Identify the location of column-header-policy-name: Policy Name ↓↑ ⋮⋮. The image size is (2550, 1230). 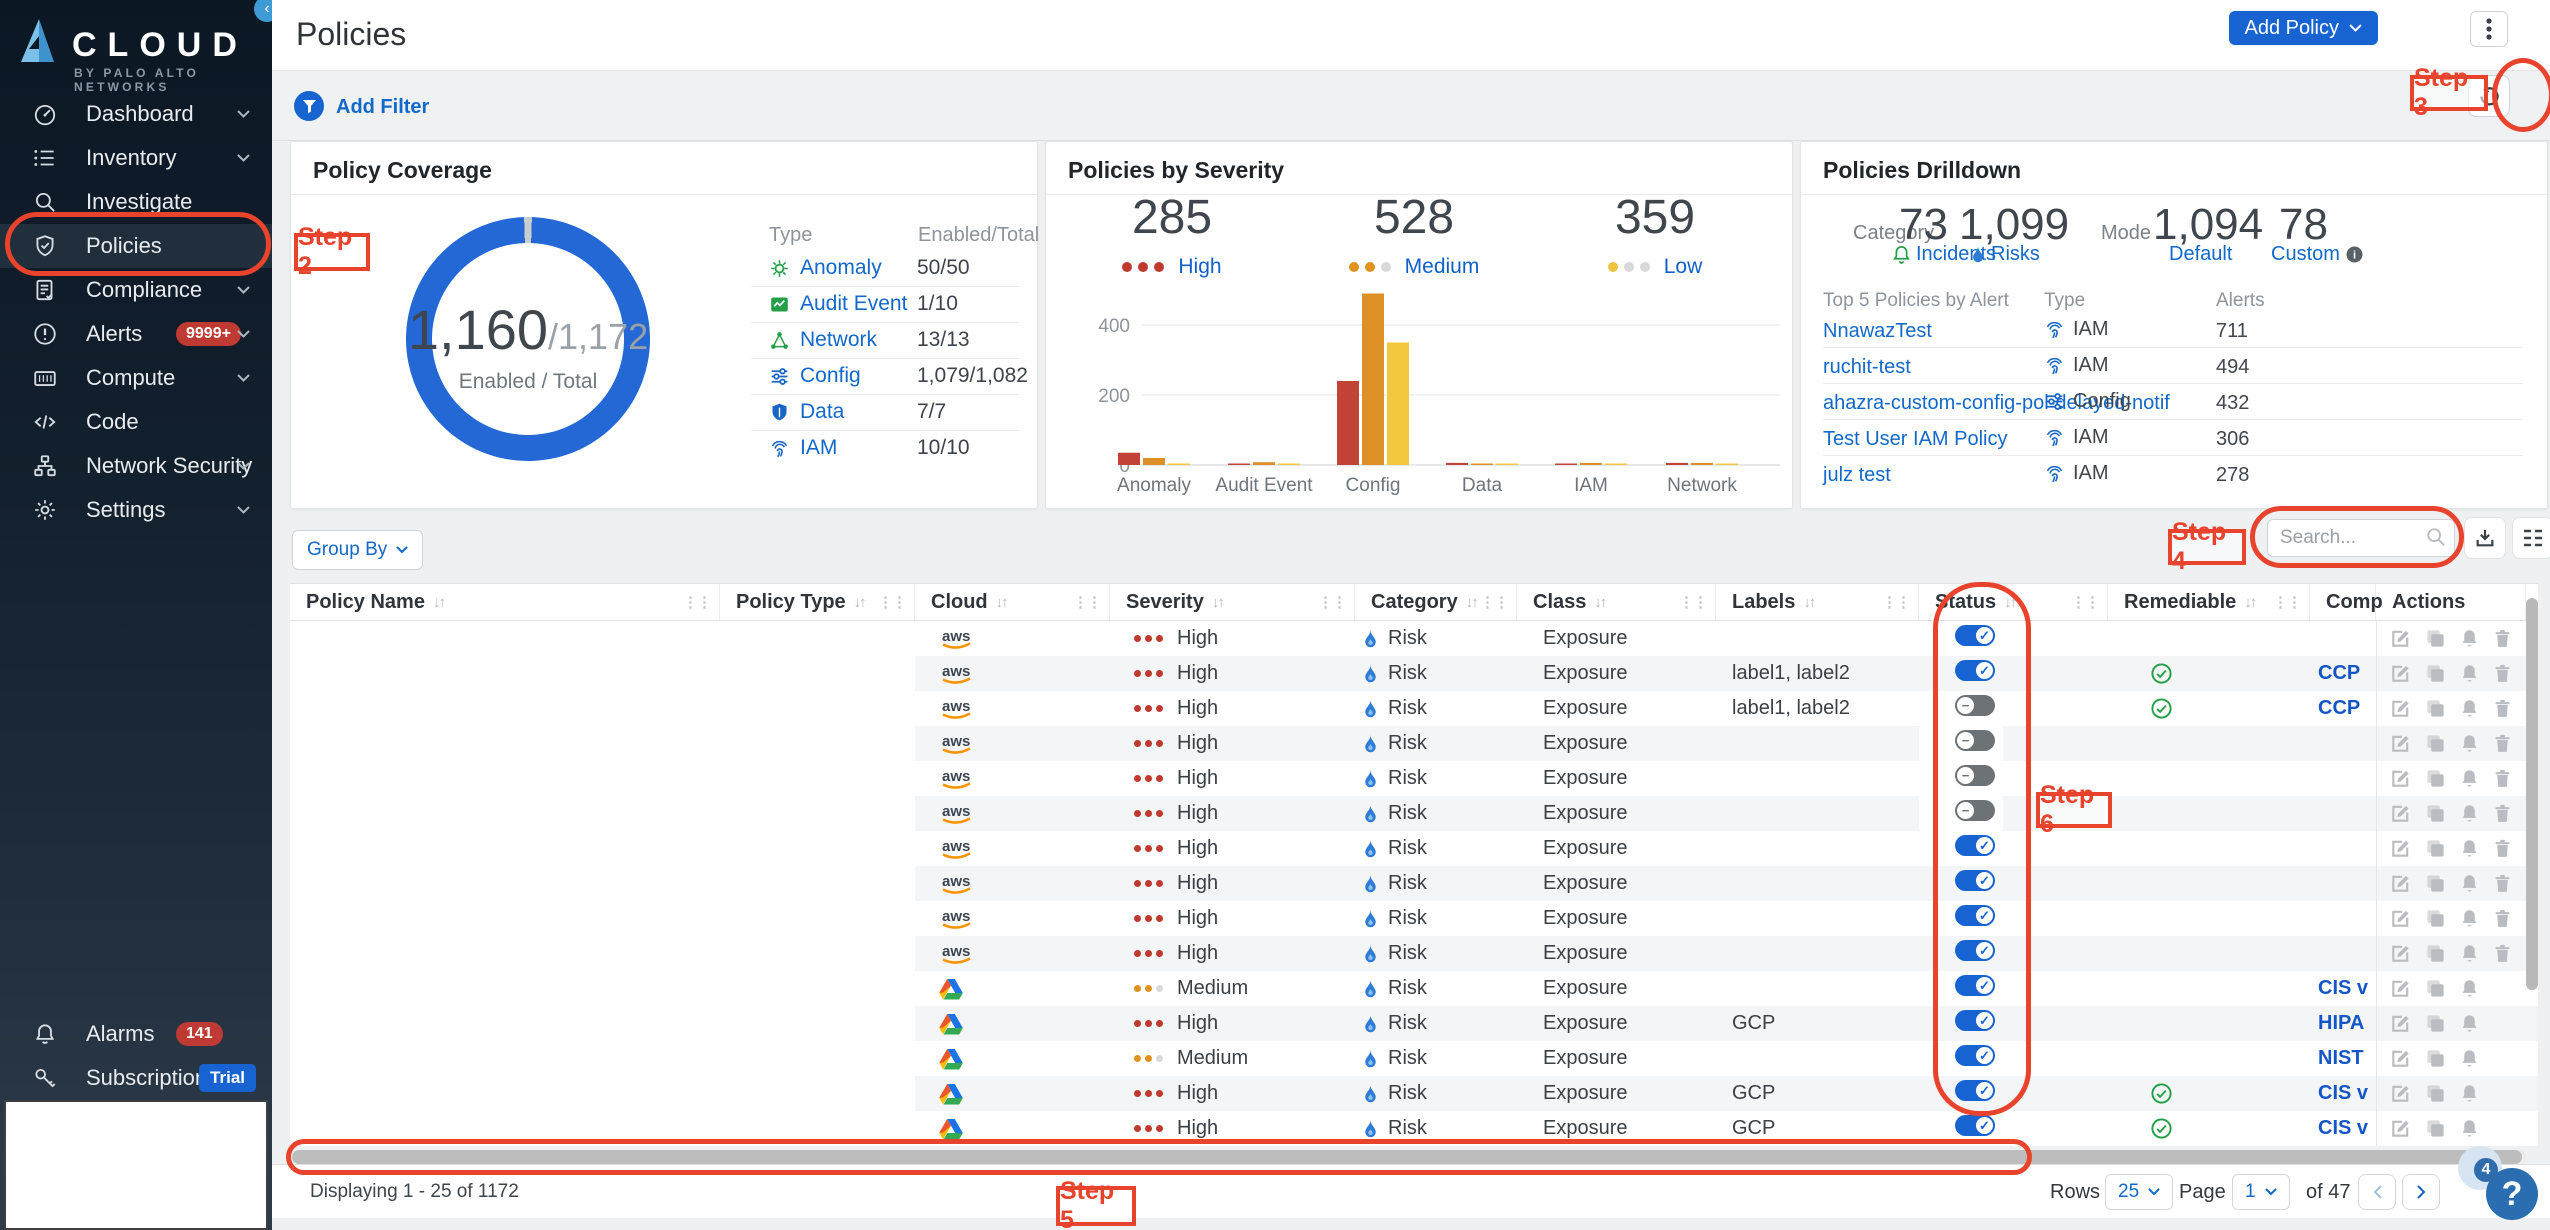
(505, 602).